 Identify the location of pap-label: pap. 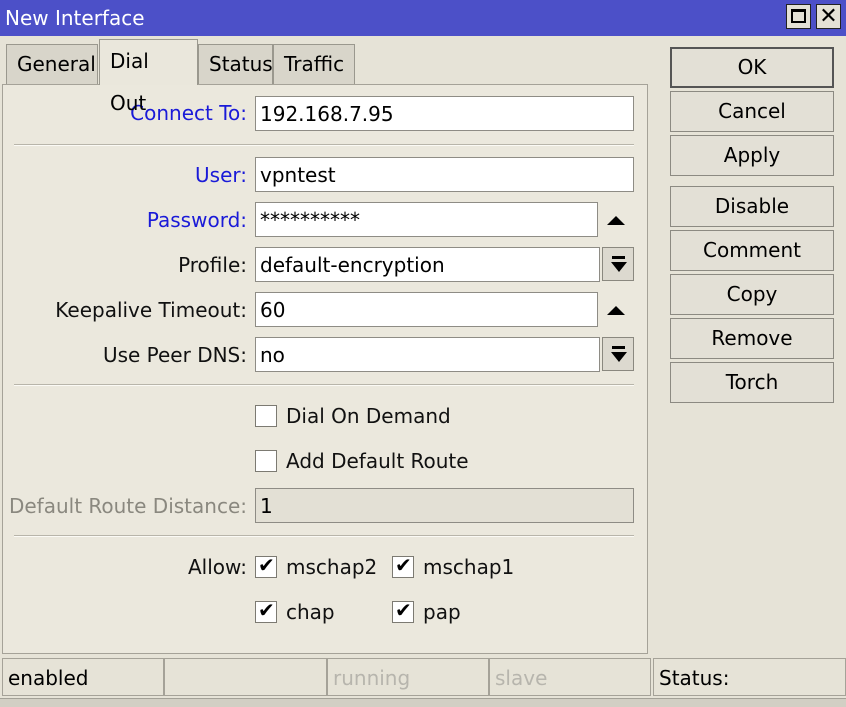
(442, 612).